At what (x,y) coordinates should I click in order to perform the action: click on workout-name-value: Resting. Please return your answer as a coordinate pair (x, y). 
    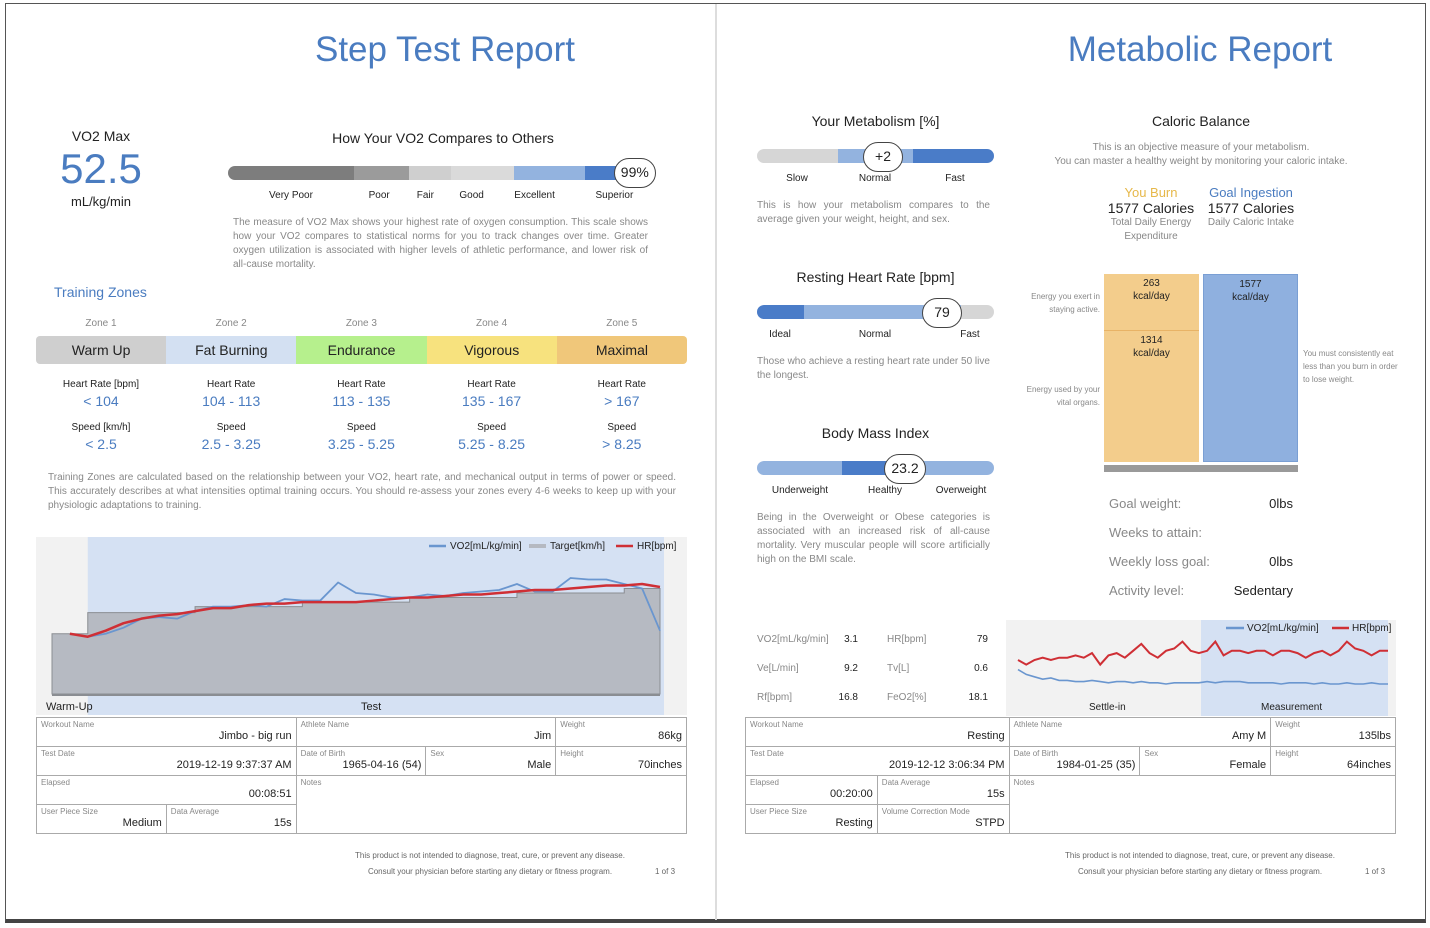
    Looking at the image, I should click on (986, 736).